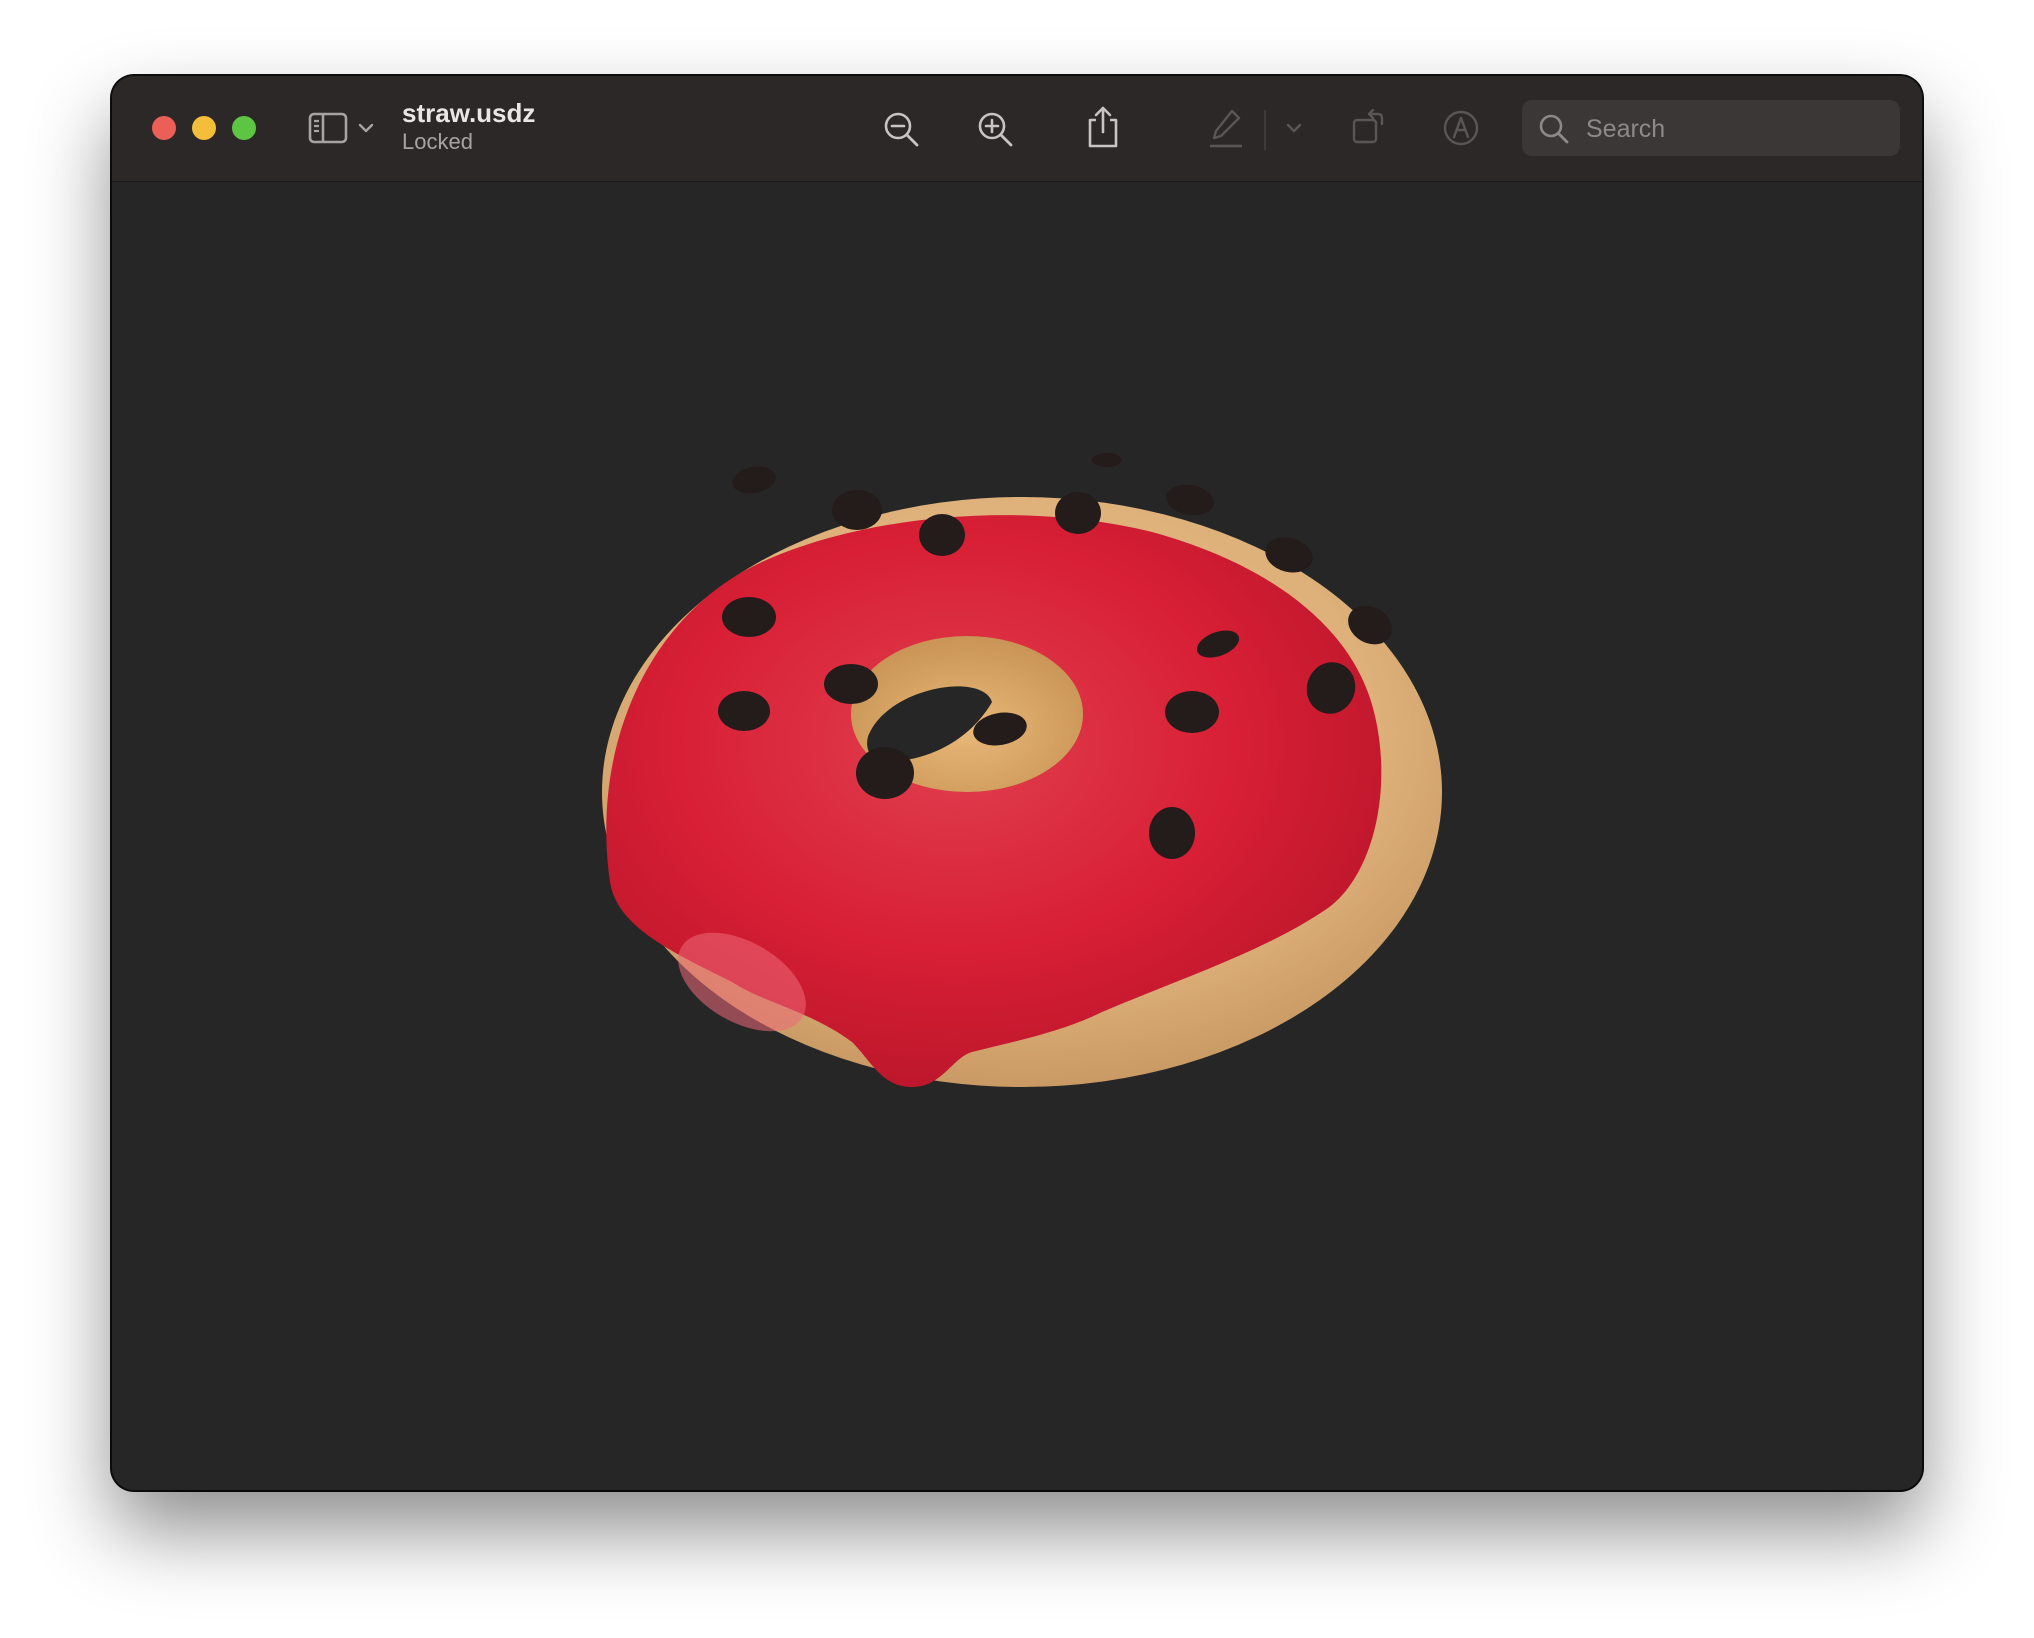 Image resolution: width=2034 pixels, height=1638 pixels. I want to click on rotate-icon, so click(1368, 126).